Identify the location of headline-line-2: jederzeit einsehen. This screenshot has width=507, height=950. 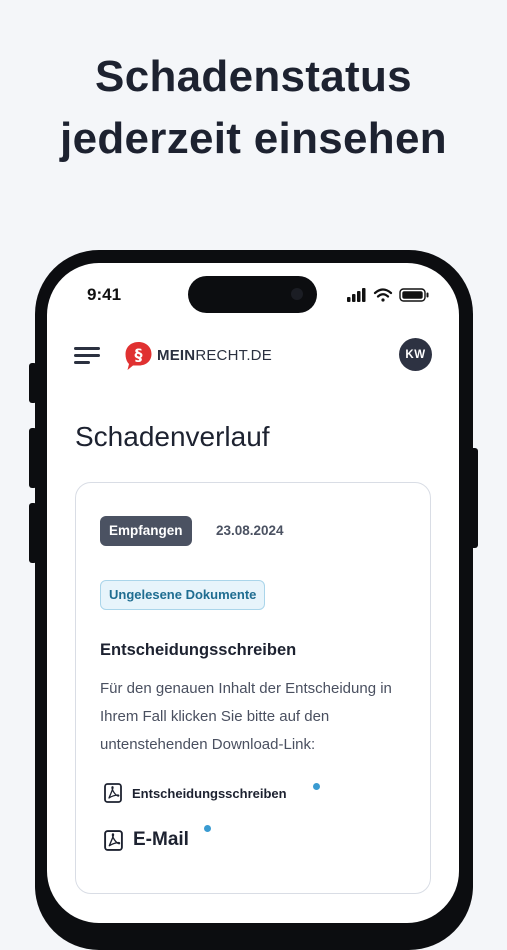
(253, 138).